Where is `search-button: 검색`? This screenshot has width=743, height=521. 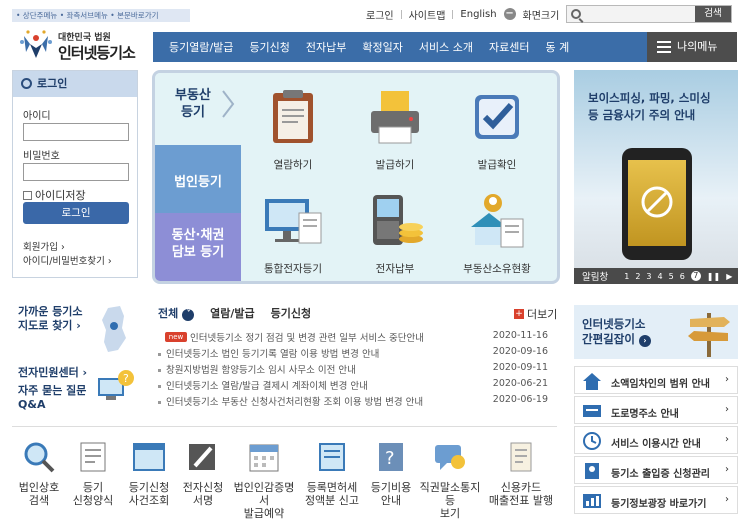
search-button: 검색 is located at coordinates (713, 14).